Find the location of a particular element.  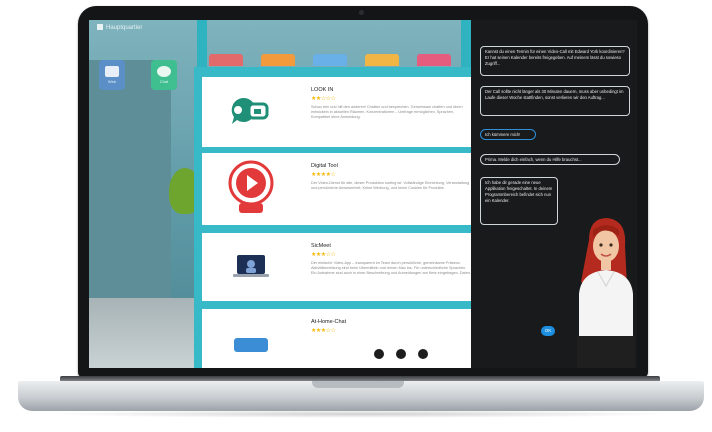

live-badge: Live is located at coordinates (256, 217).